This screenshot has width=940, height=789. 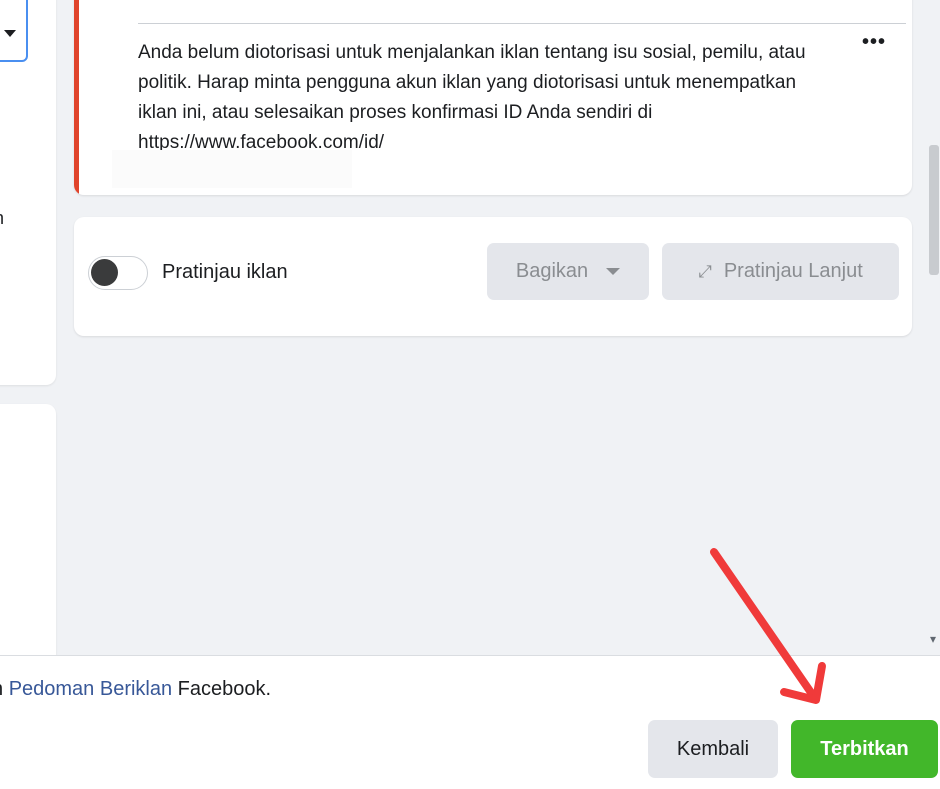 What do you see at coordinates (933, 639) in the screenshot?
I see `scroll-down-icon: ▾` at bounding box center [933, 639].